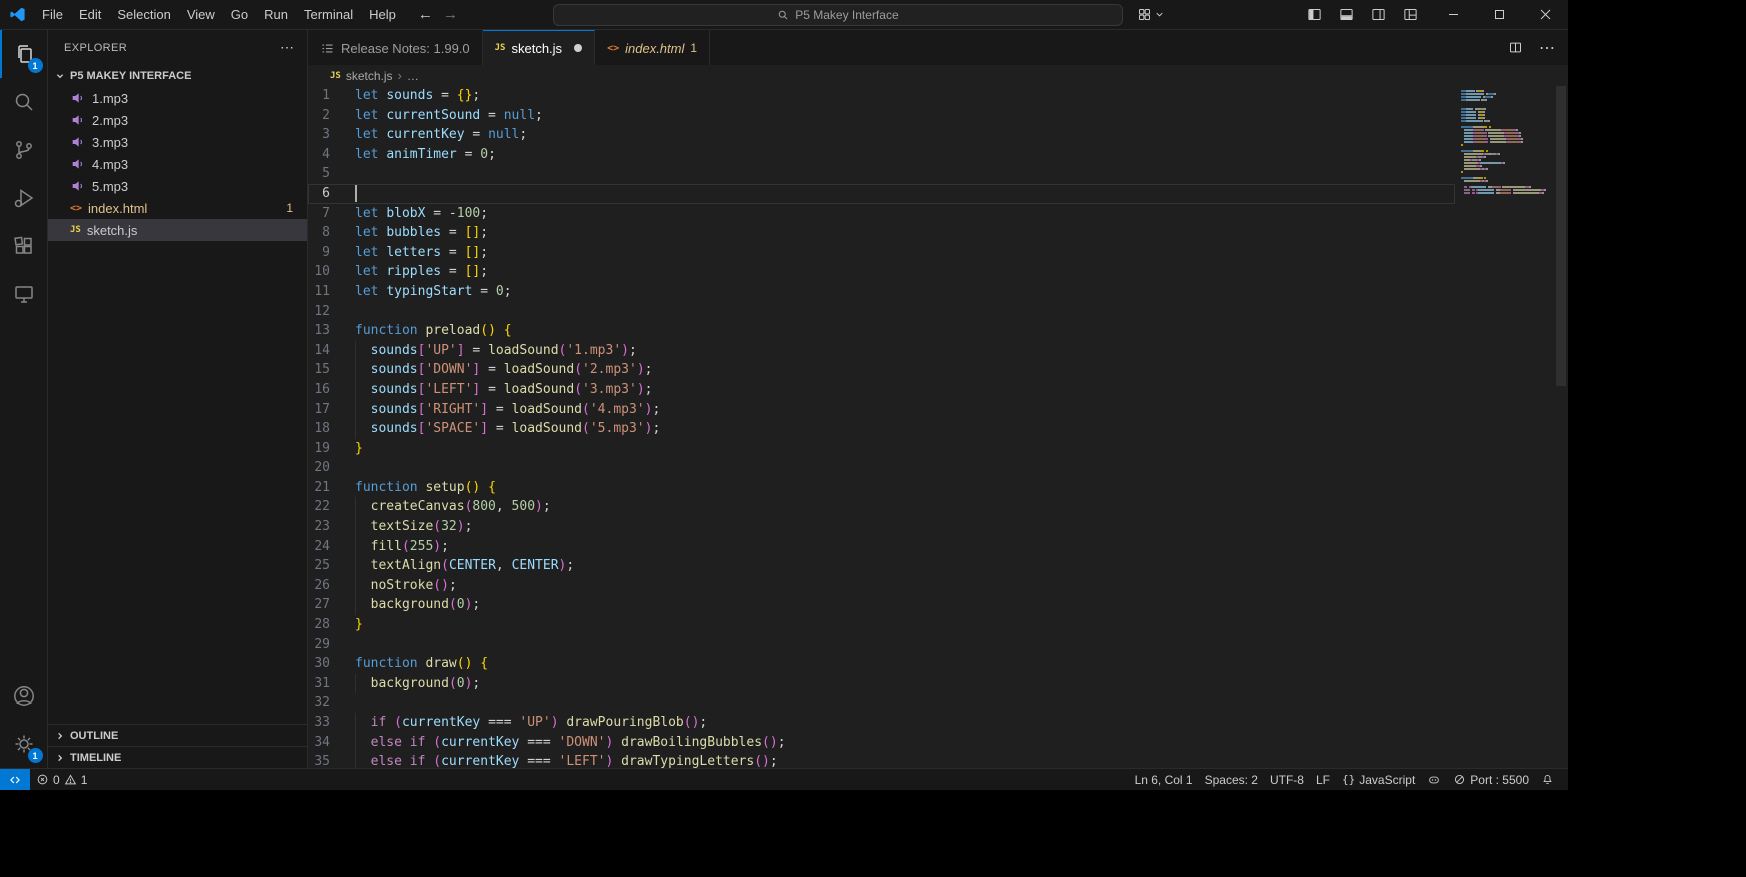 This screenshot has width=1746, height=877. What do you see at coordinates (881, 683) in the screenshot?
I see `code-line: 31 background(0);` at bounding box center [881, 683].